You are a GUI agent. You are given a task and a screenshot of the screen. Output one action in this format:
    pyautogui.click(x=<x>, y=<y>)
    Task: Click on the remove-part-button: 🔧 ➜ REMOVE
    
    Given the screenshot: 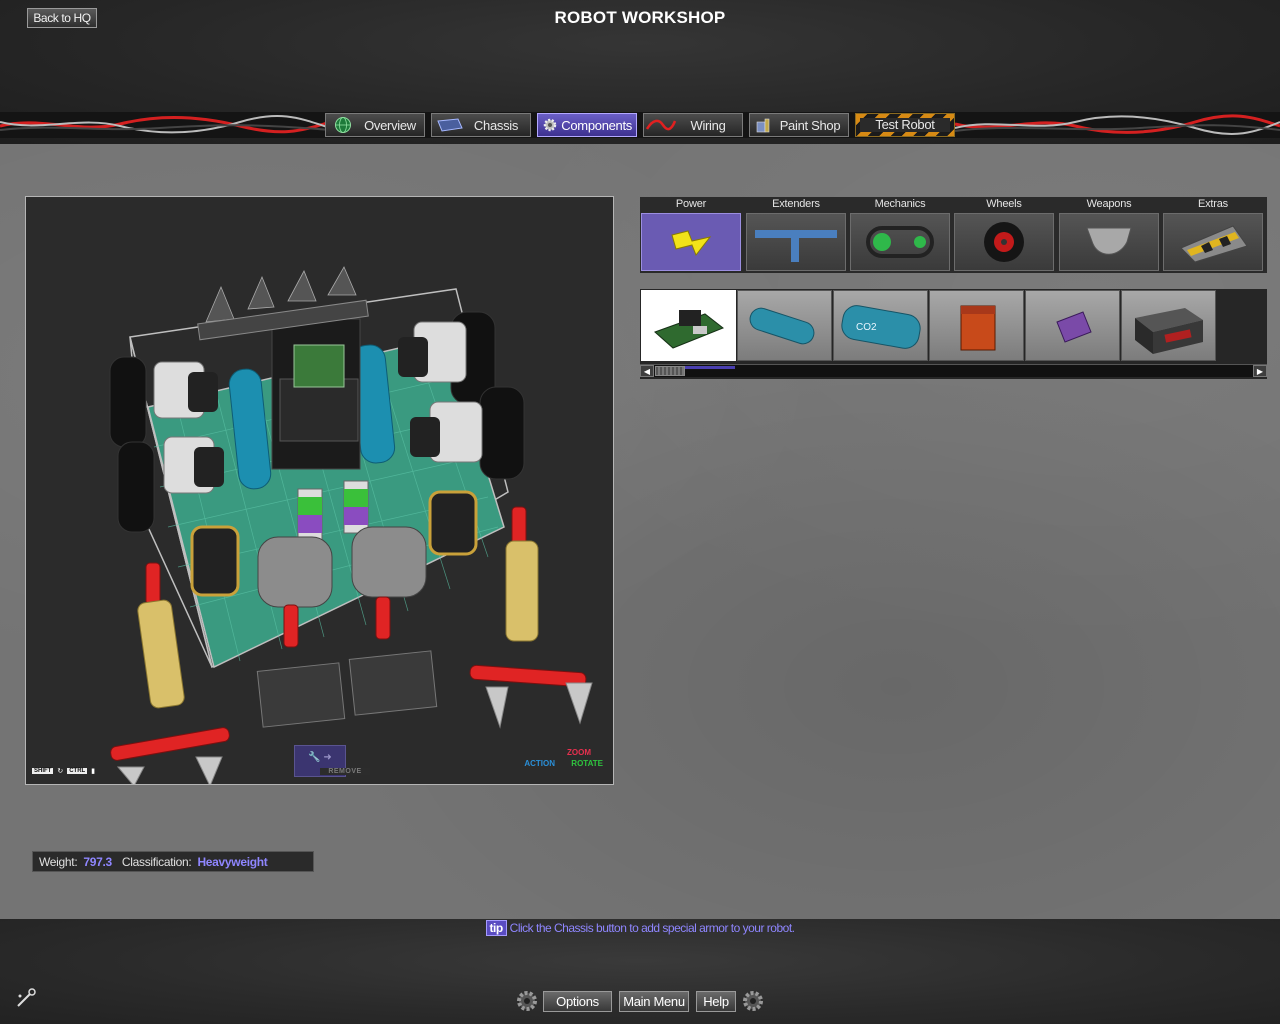 What is the action you would take?
    pyautogui.click(x=332, y=761)
    